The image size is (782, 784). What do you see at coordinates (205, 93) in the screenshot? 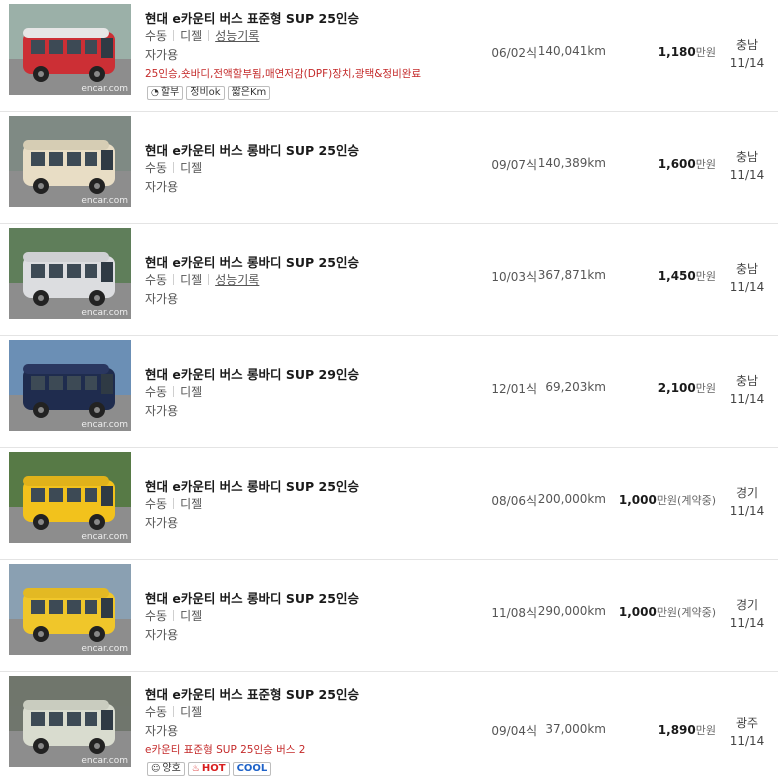
I see `listing-badge: 정비ok` at bounding box center [205, 93].